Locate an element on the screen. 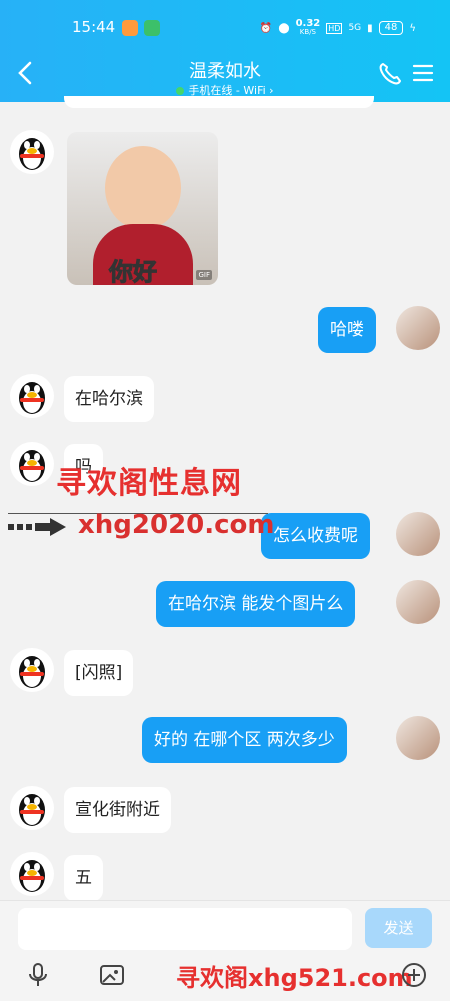 This screenshot has width=450, height=1001. message-bubble: 五 is located at coordinates (83, 878).